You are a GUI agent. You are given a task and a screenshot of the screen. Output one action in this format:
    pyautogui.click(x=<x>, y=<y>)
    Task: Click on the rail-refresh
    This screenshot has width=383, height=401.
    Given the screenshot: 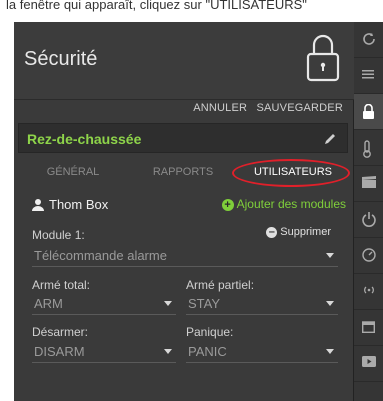 What is the action you would take?
    pyautogui.click(x=368, y=40)
    